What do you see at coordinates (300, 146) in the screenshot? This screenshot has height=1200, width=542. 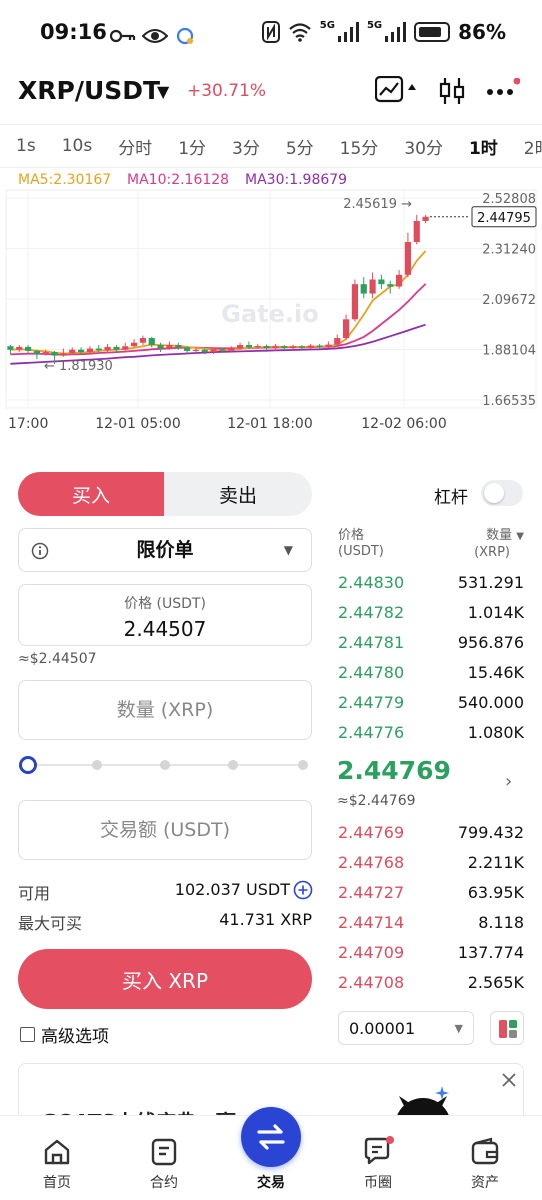 I see `interval-tab-5: 5分` at bounding box center [300, 146].